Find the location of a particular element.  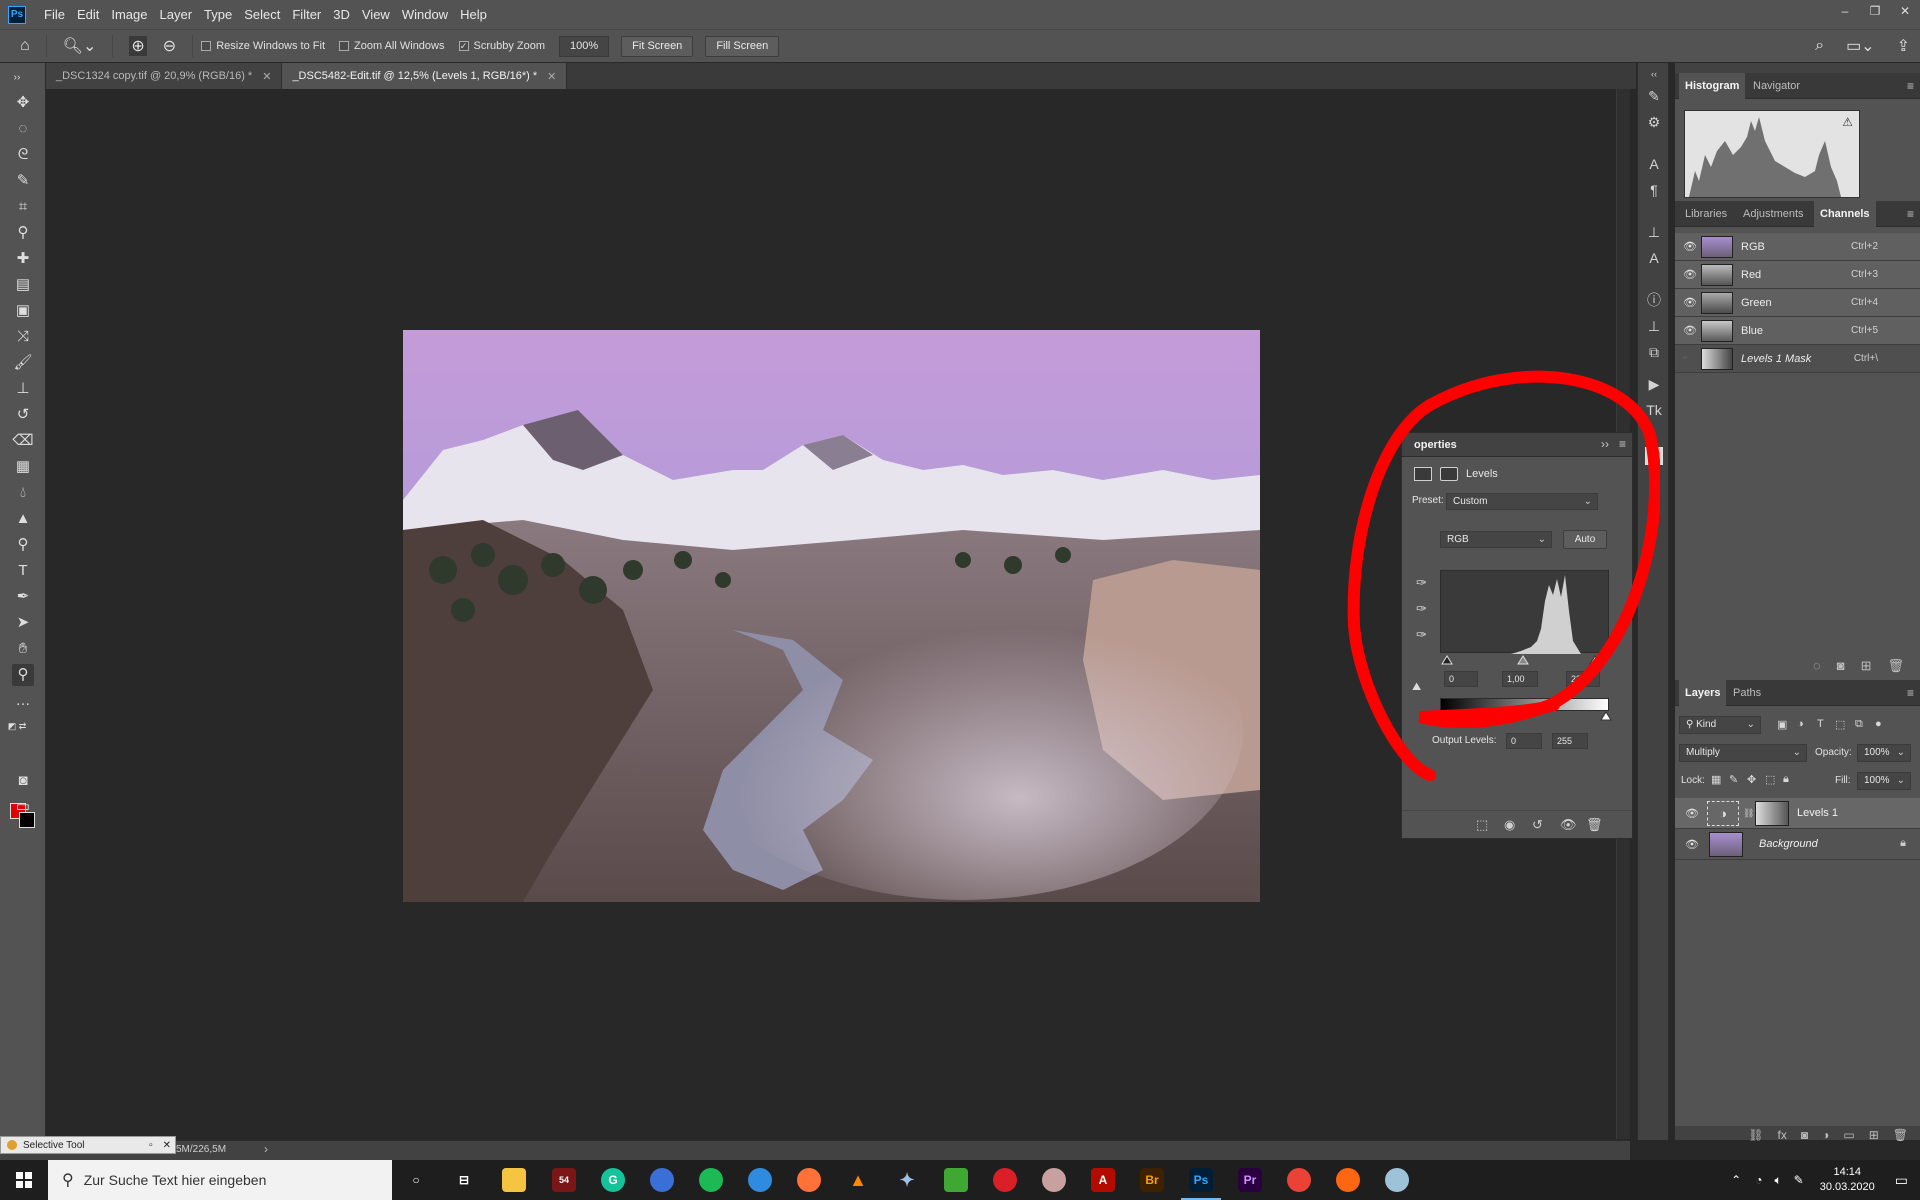

chain-link-icon: ⛓ is located at coordinates (1748, 813).